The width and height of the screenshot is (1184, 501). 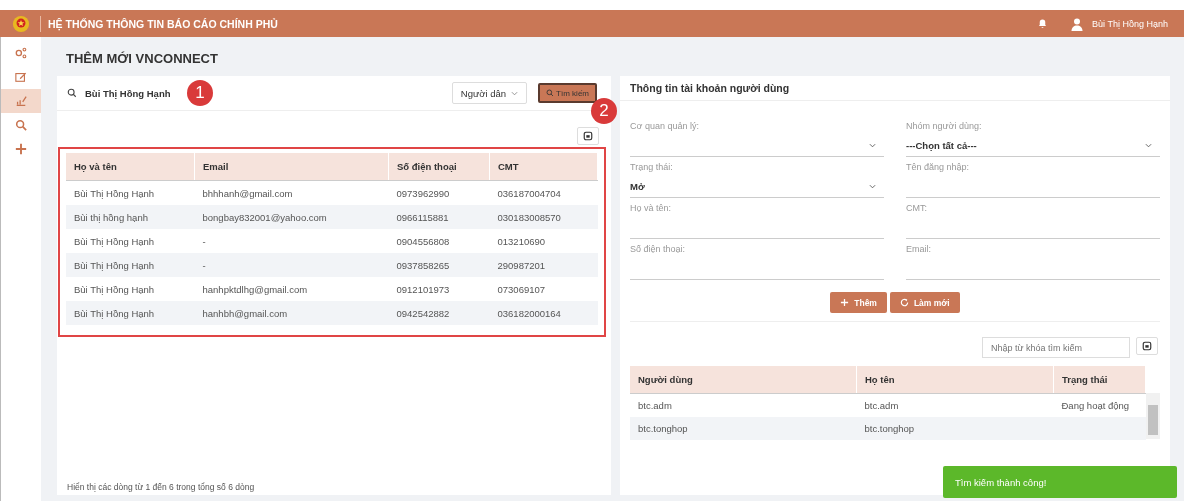 What do you see at coordinates (543, 192) in the screenshot?
I see `table-cell: 036187004704` at bounding box center [543, 192].